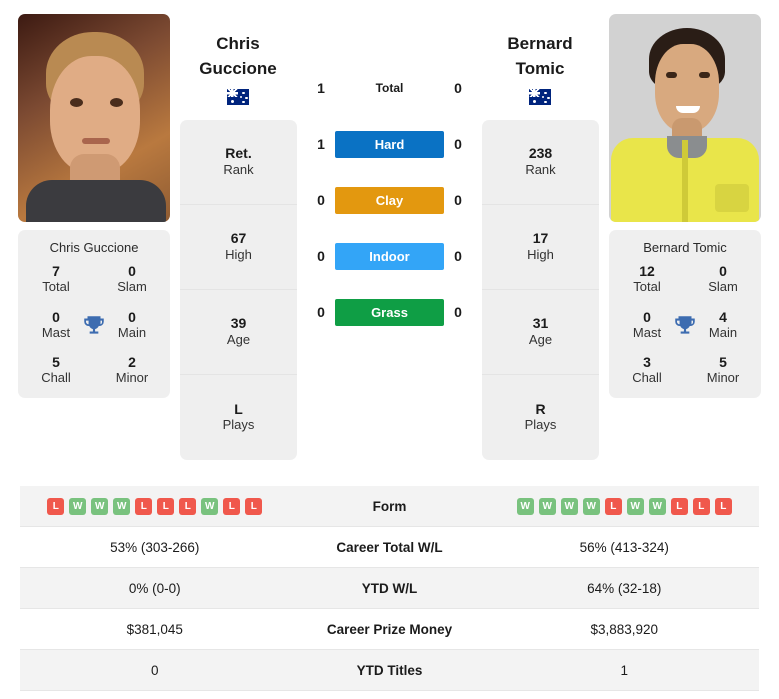 This screenshot has width=779, height=699. What do you see at coordinates (56, 279) in the screenshot?
I see `titles-cell-total: 7 Total` at bounding box center [56, 279].